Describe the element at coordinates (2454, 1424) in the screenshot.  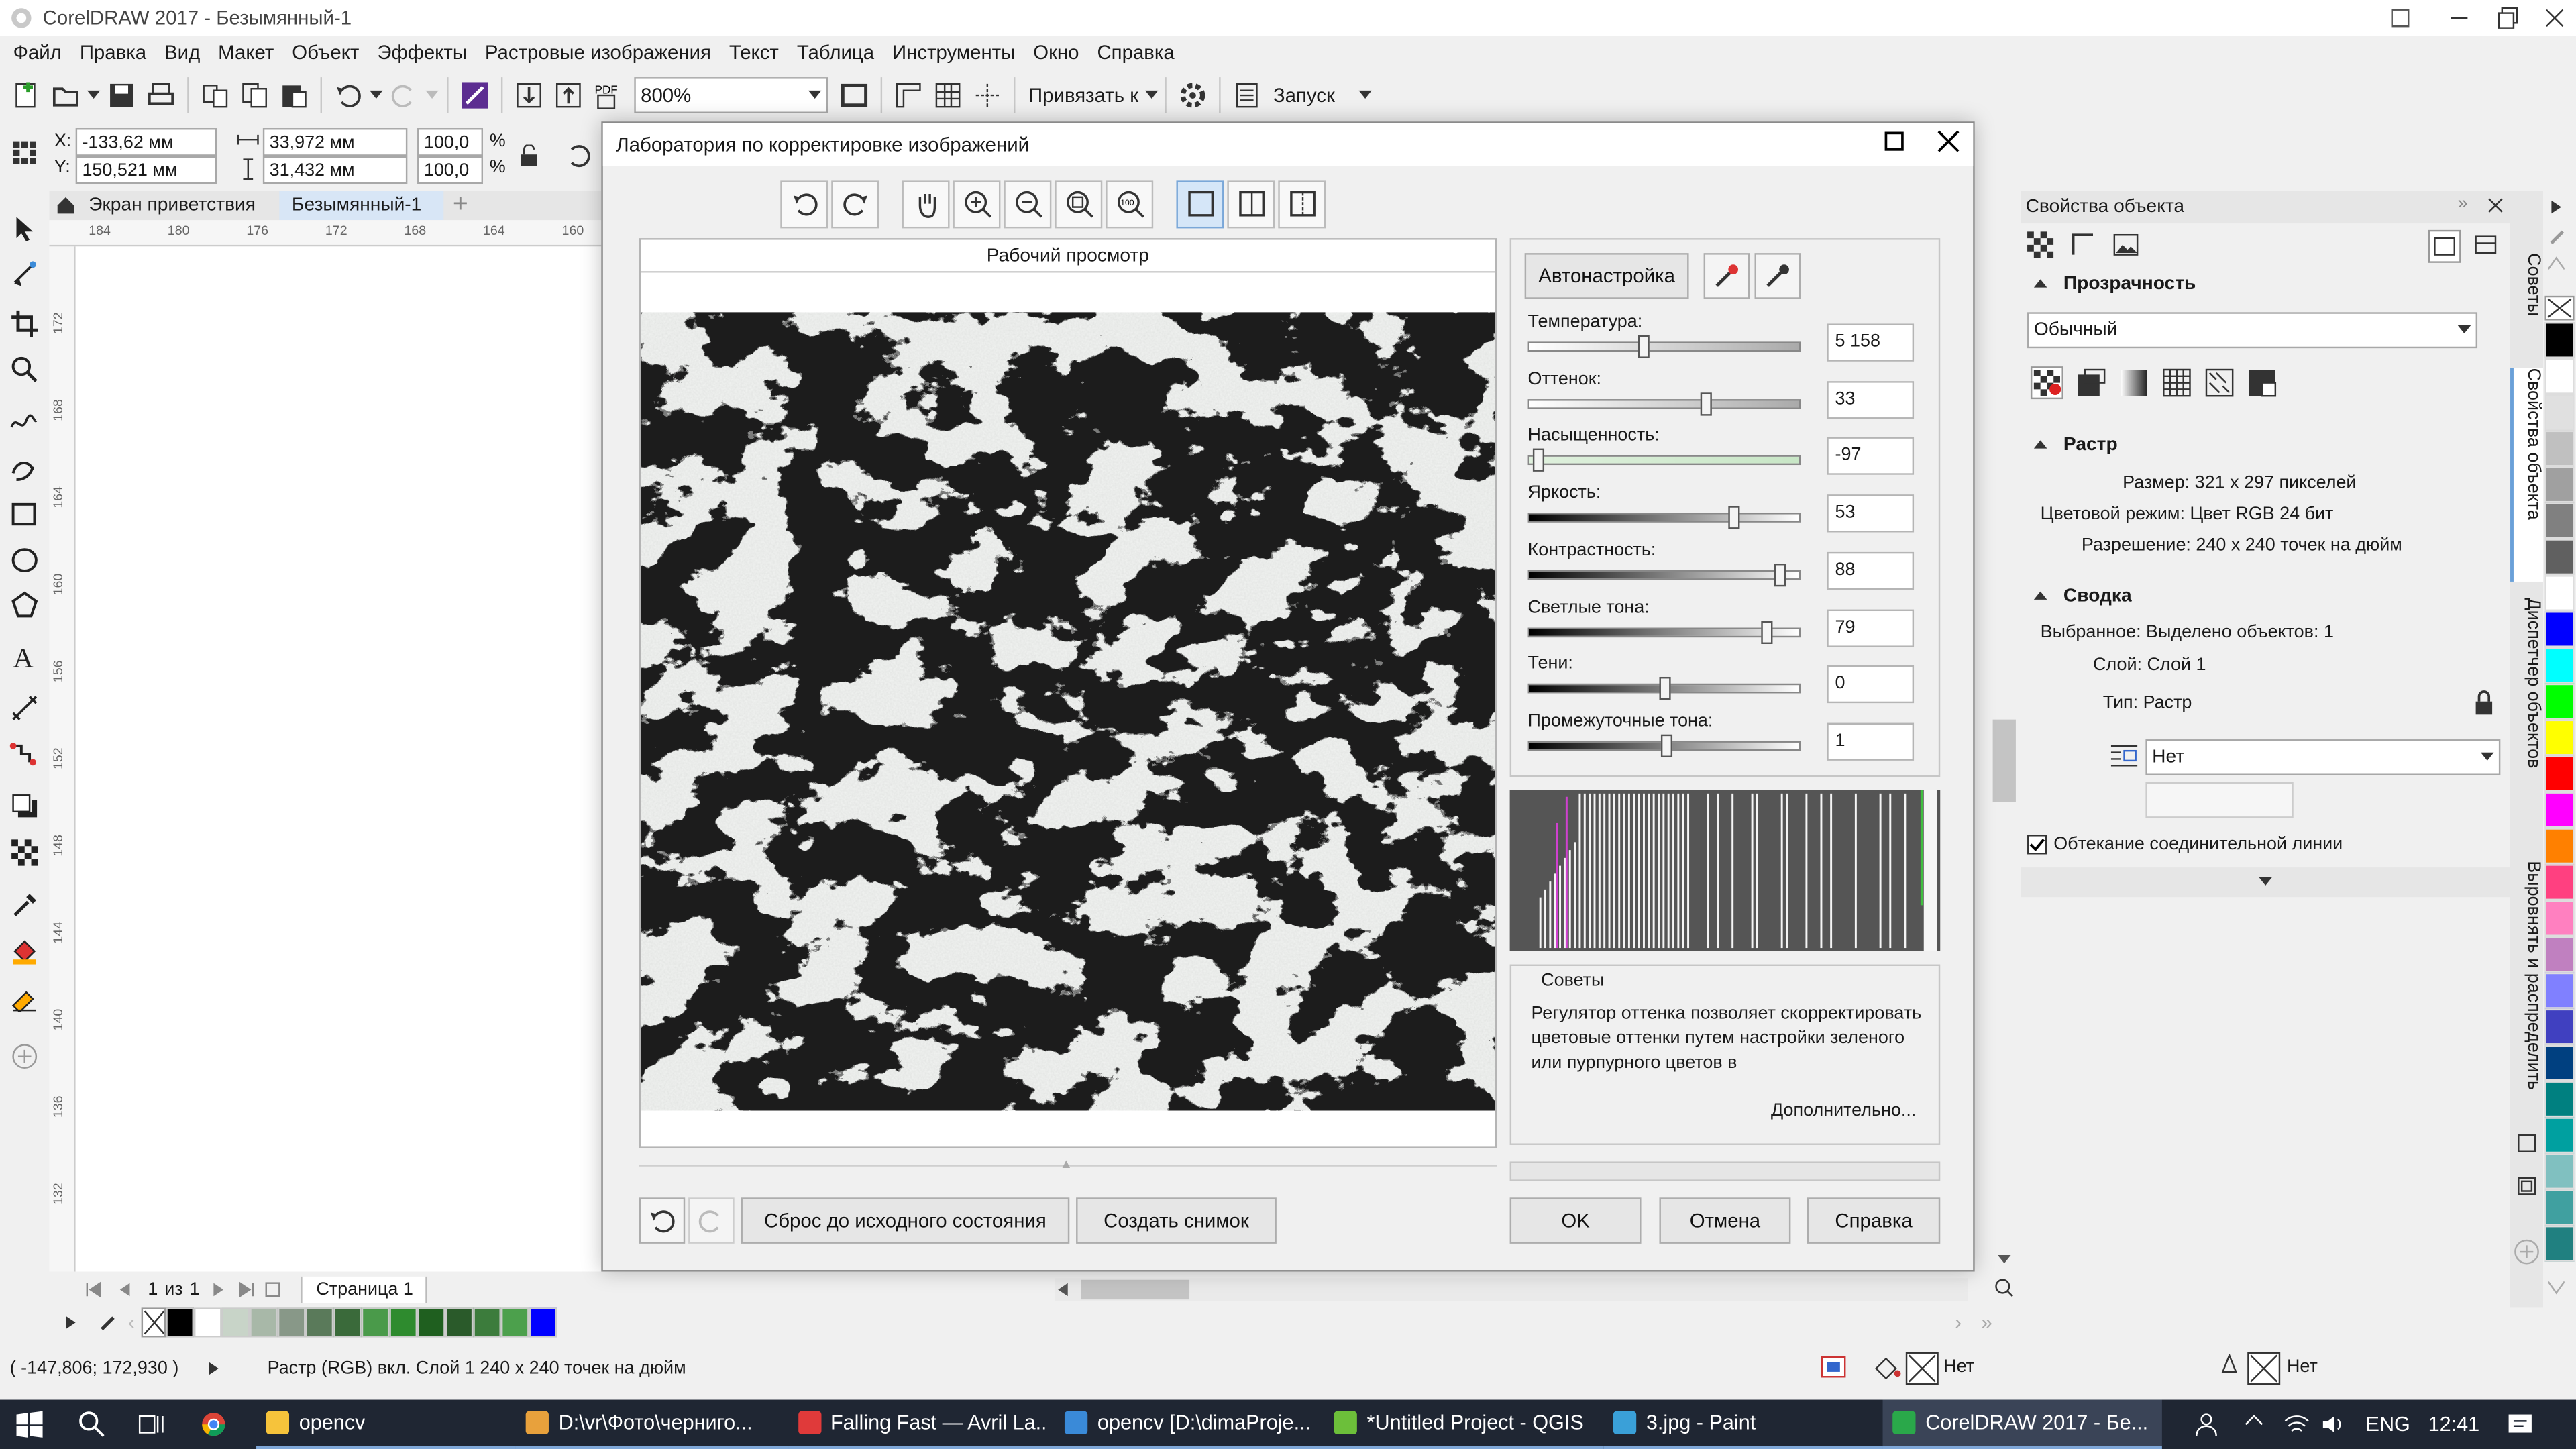
I see `clock: 12:41` at that location.